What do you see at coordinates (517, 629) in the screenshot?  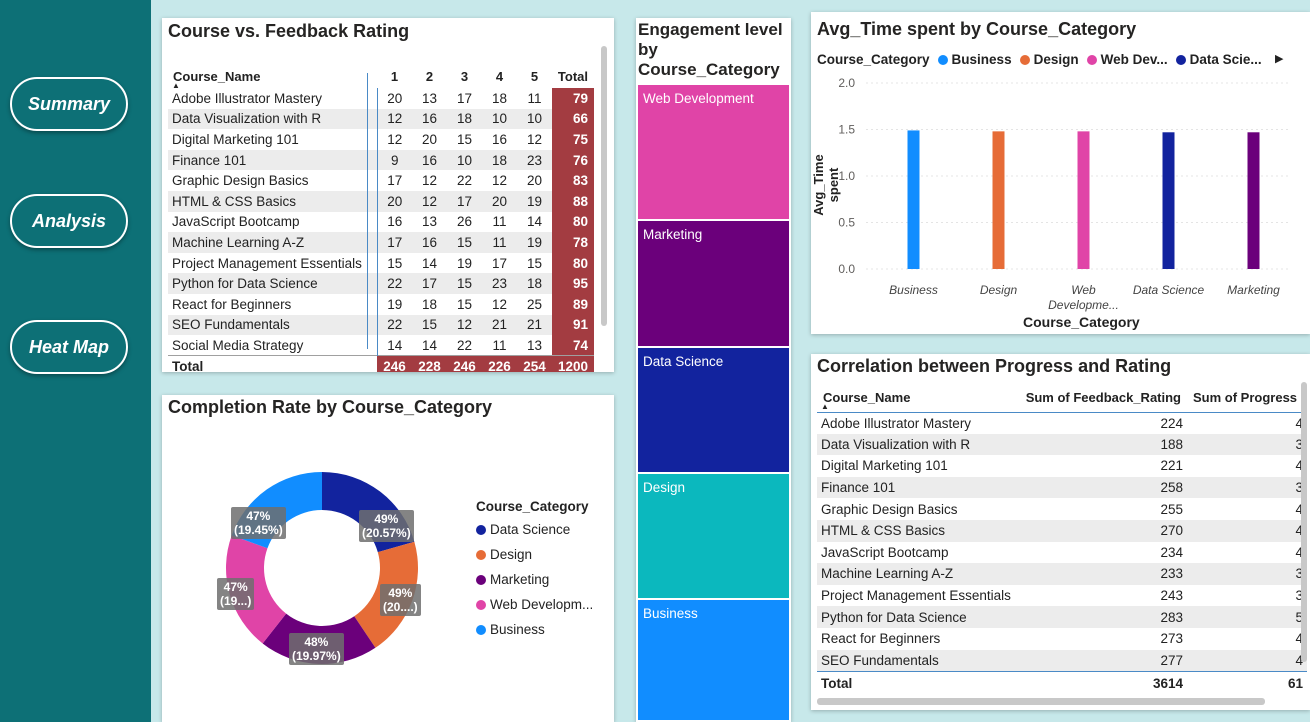 I see `legend-label: Business` at bounding box center [517, 629].